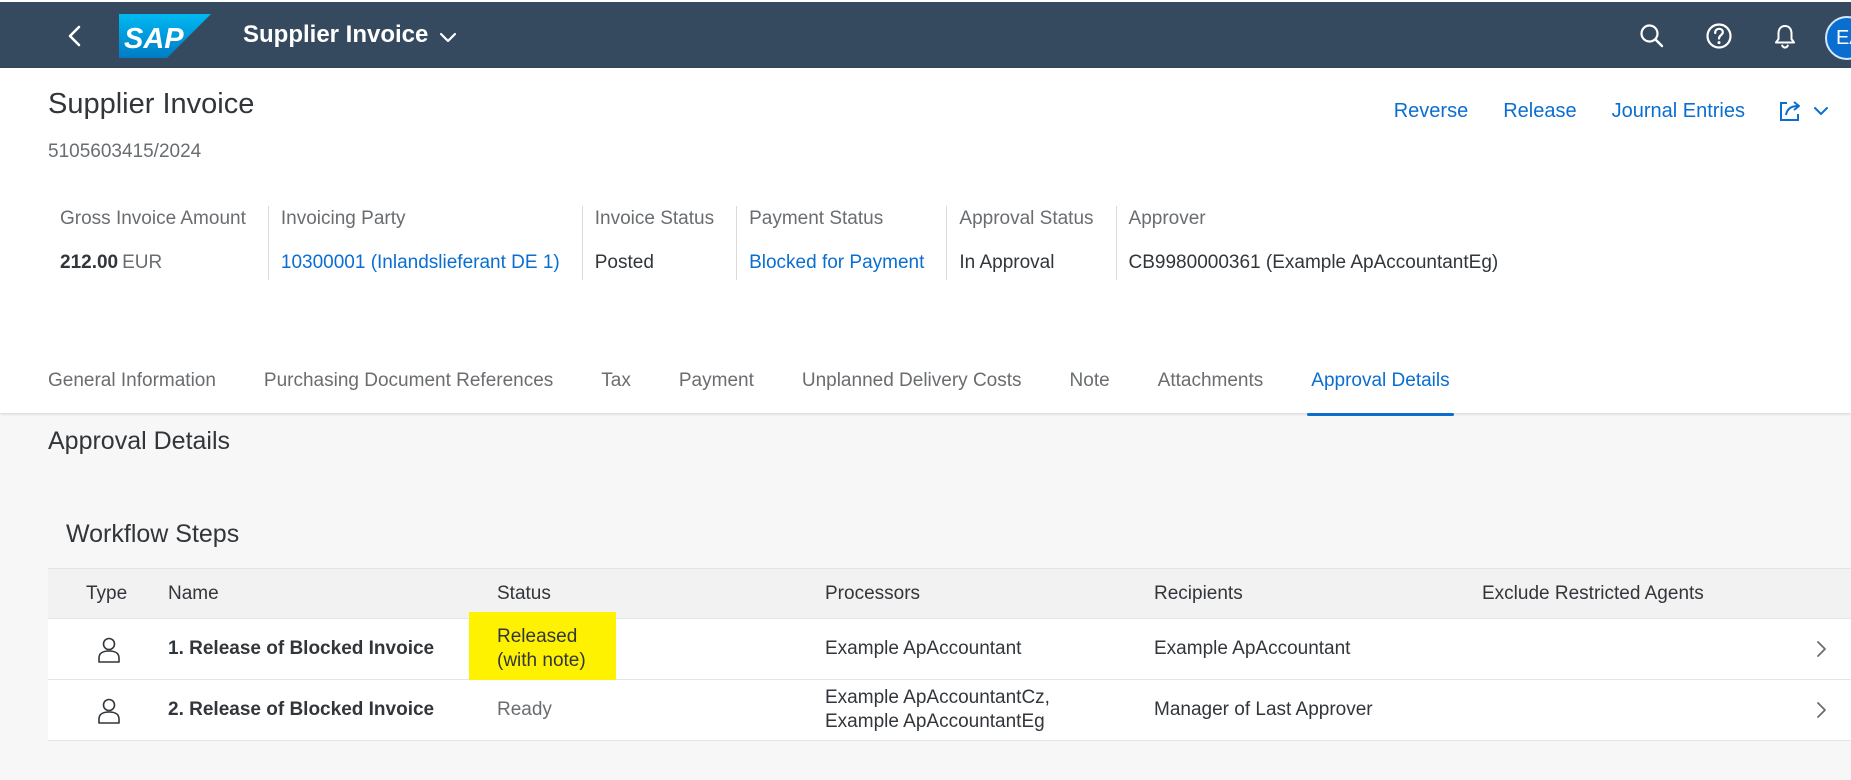 This screenshot has height=780, width=1851. Describe the element at coordinates (925, 34) in the screenshot. I see `shell-bar: SAP Supplier Invoice EA` at that location.